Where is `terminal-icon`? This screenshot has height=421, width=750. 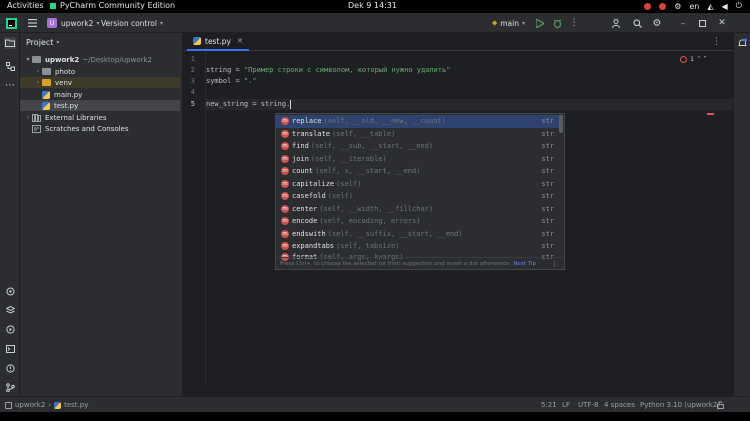
terminal-icon is located at coordinates (10, 349).